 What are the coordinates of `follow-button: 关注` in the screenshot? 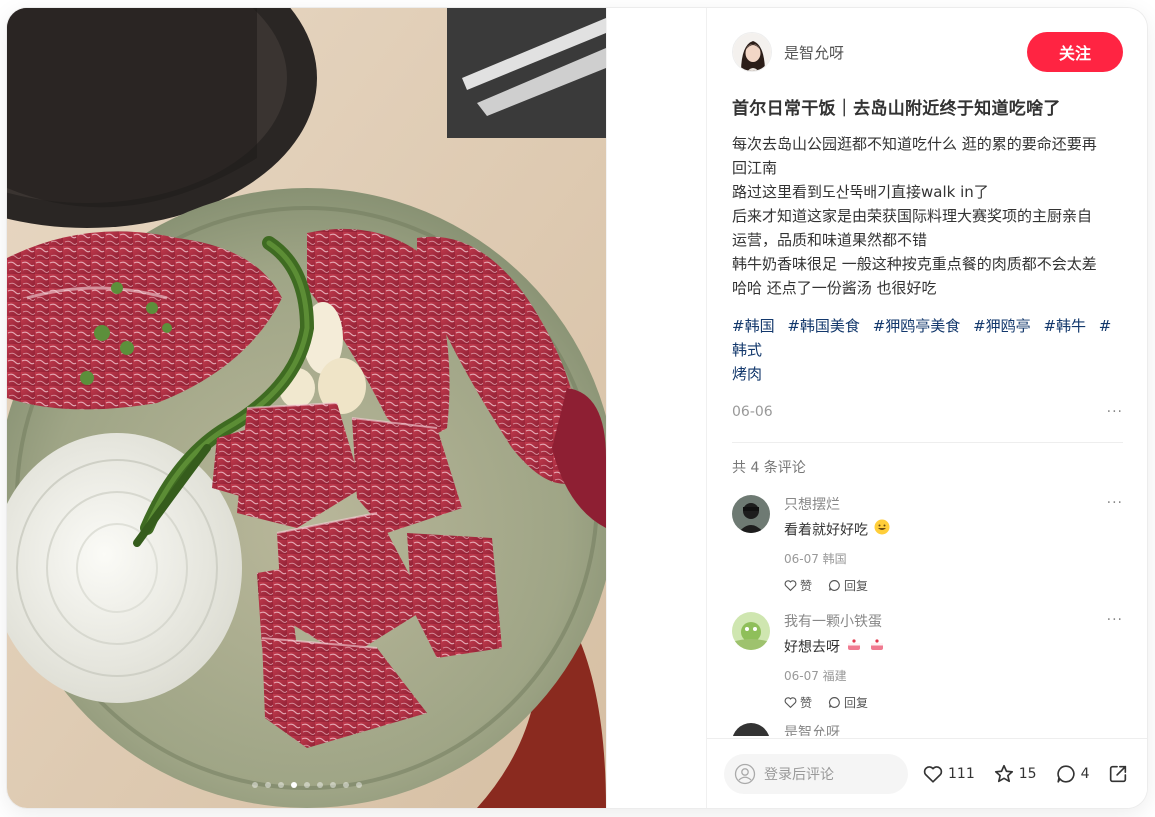 It's located at (1075, 52).